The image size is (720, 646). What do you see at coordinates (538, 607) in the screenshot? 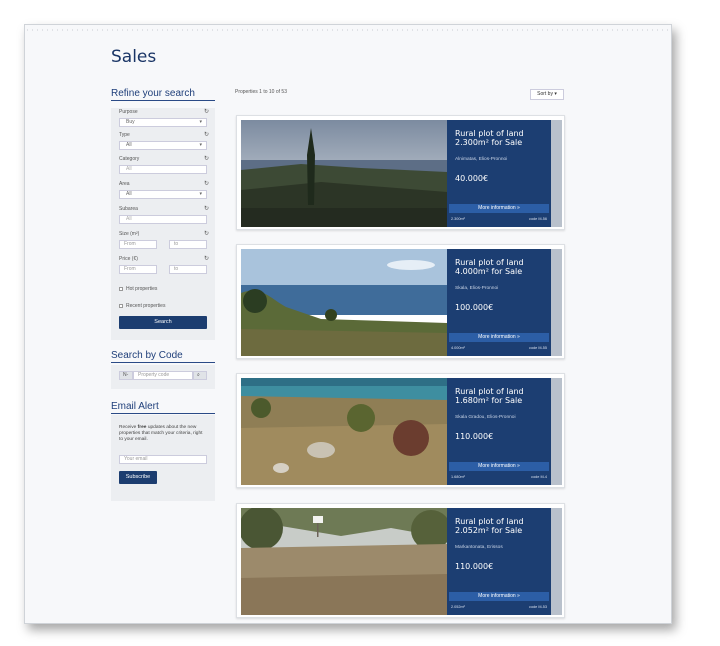
I see `property-code: code M-53` at bounding box center [538, 607].